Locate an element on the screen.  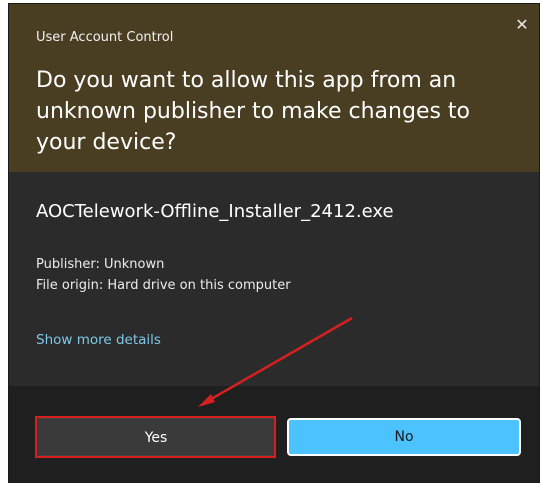
close-button: ✕ is located at coordinates (522, 25).